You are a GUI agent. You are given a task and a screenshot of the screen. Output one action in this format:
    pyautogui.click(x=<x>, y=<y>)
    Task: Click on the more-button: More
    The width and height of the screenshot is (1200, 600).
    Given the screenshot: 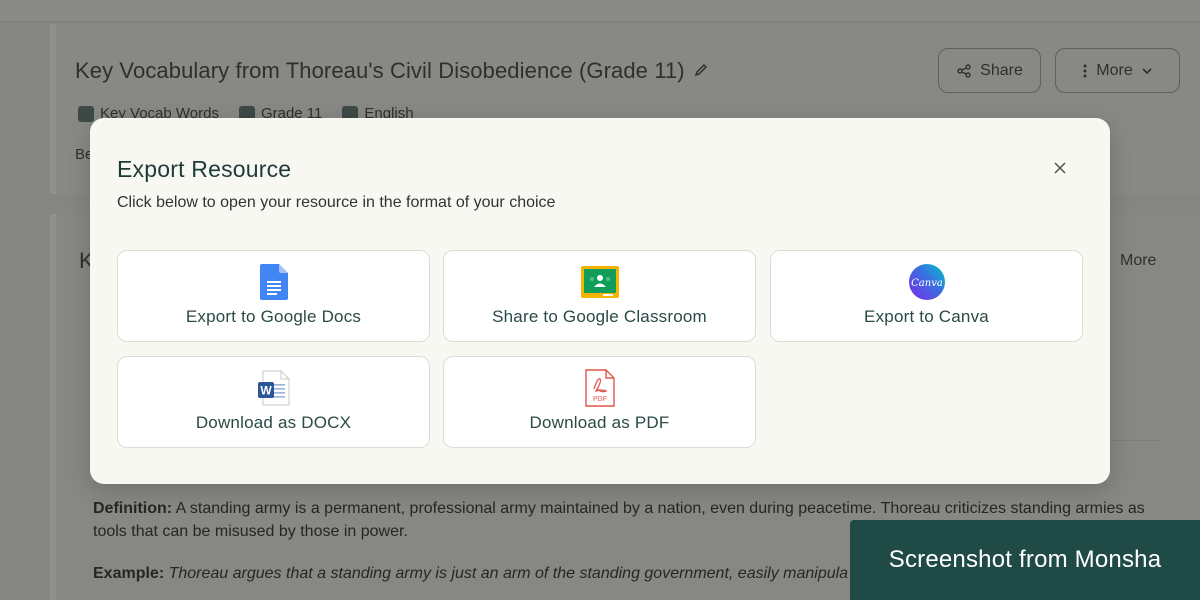 What is the action you would take?
    pyautogui.click(x=1117, y=70)
    